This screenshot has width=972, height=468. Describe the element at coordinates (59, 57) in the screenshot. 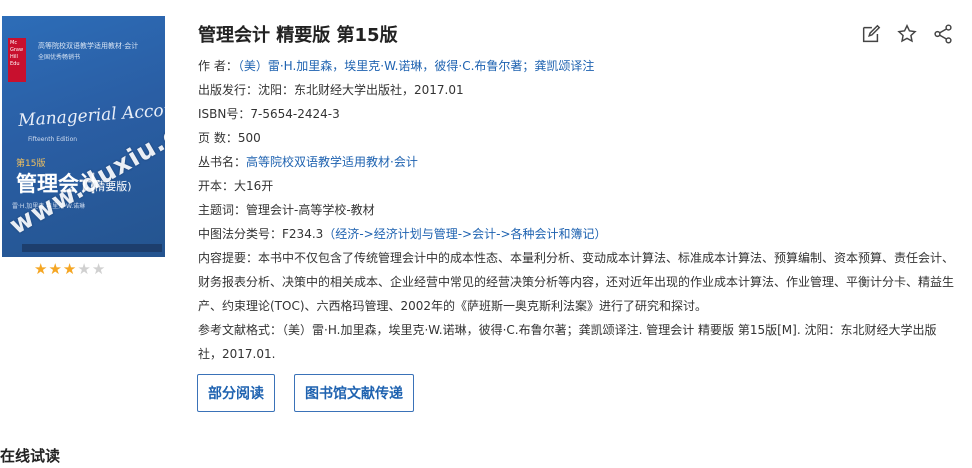

I see `cover-series-line2: 全国优秀畅销书` at that location.